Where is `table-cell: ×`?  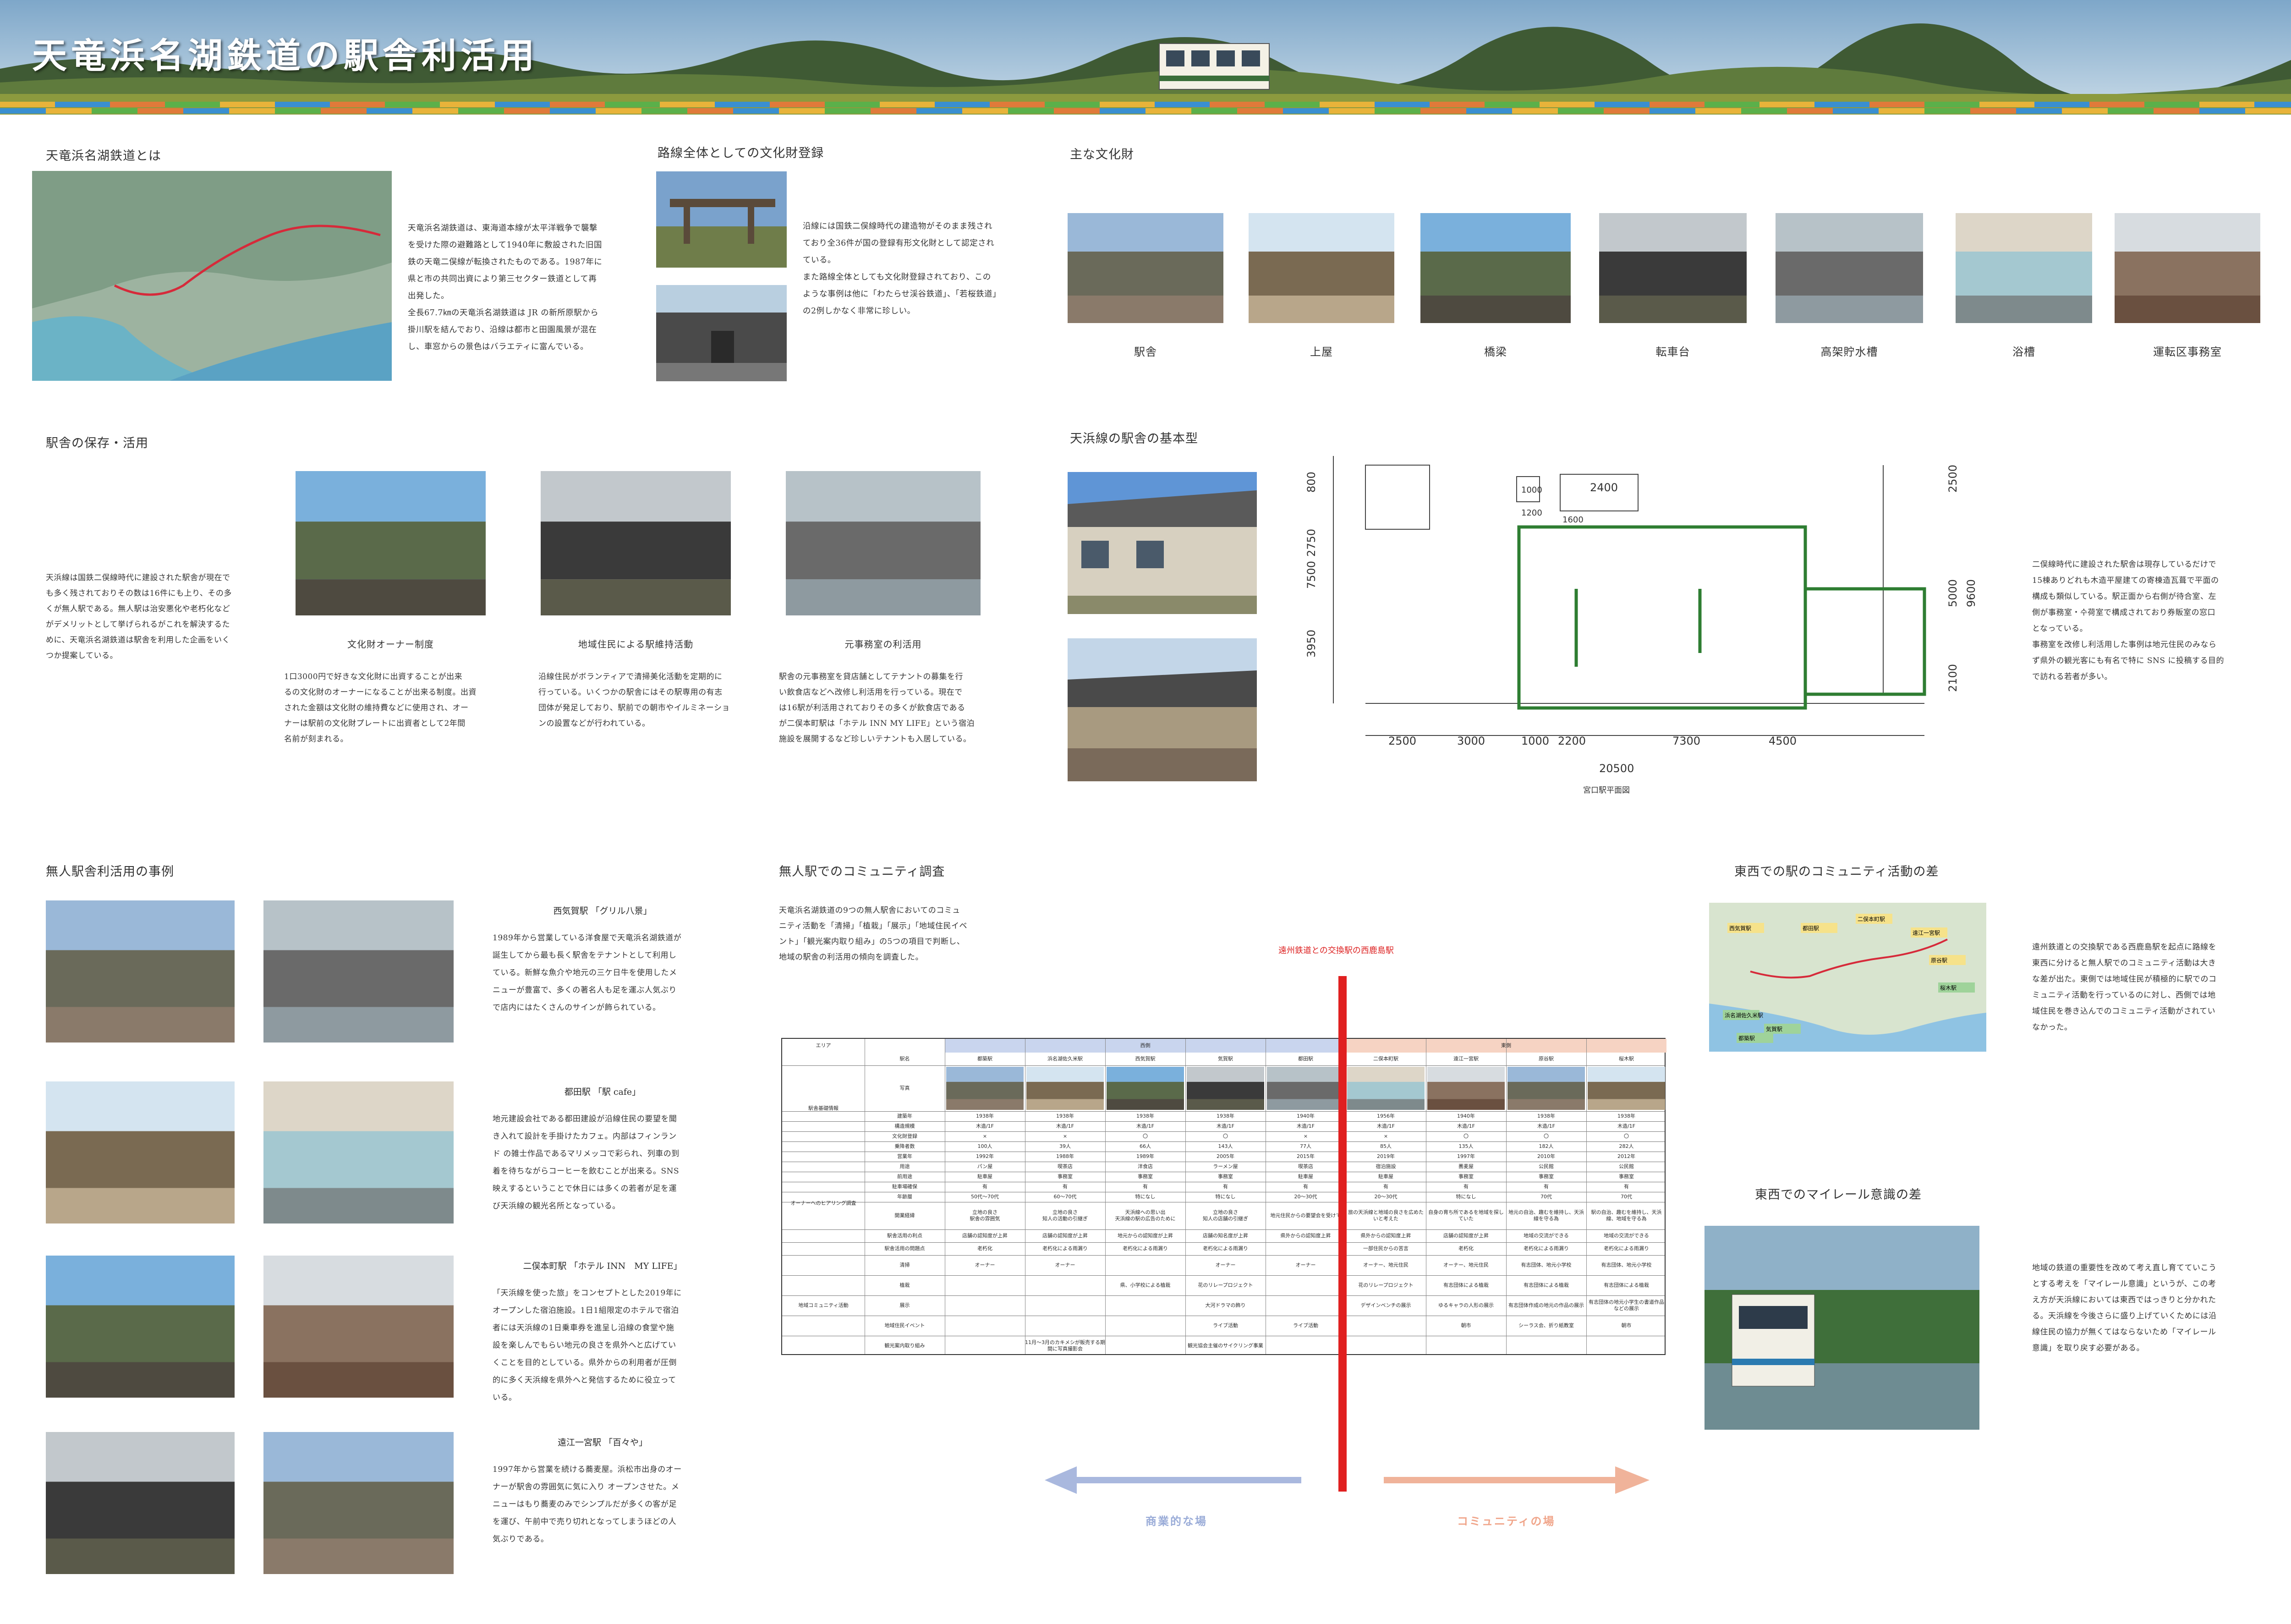
table-cell: × is located at coordinates (984, 1136).